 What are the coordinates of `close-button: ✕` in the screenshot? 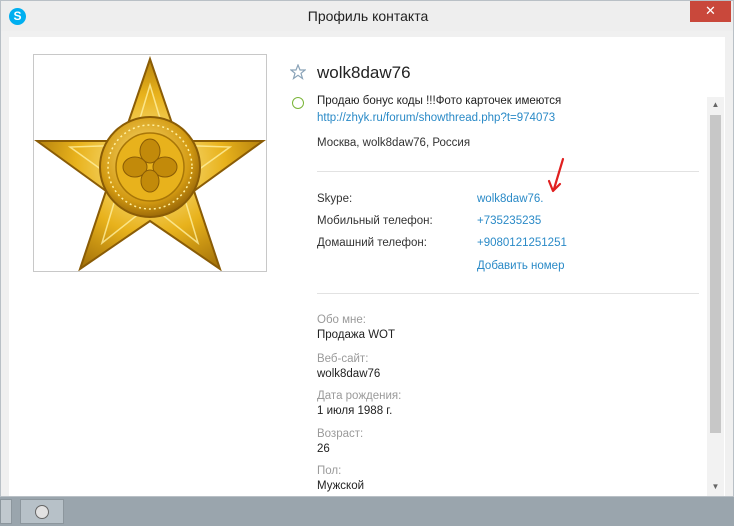 It's located at (710, 11).